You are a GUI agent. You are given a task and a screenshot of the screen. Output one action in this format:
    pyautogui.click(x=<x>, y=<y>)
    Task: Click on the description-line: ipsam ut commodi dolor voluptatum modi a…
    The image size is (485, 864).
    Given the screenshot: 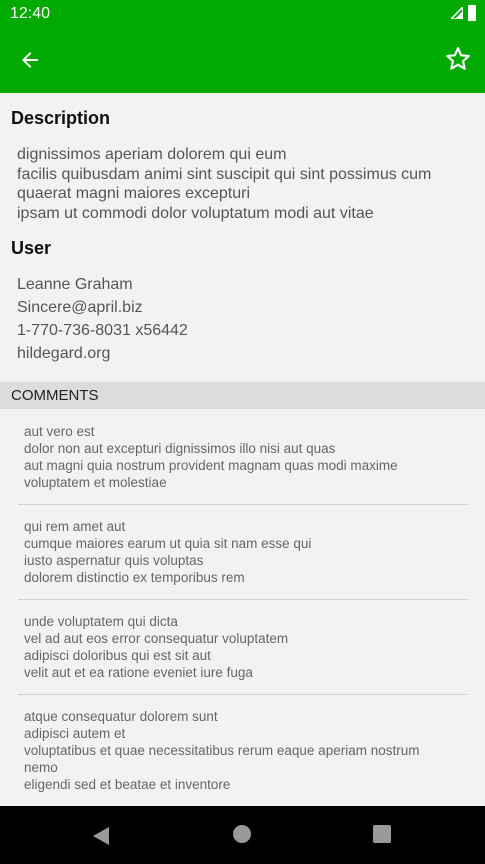 What is the action you would take?
    pyautogui.click(x=195, y=213)
    